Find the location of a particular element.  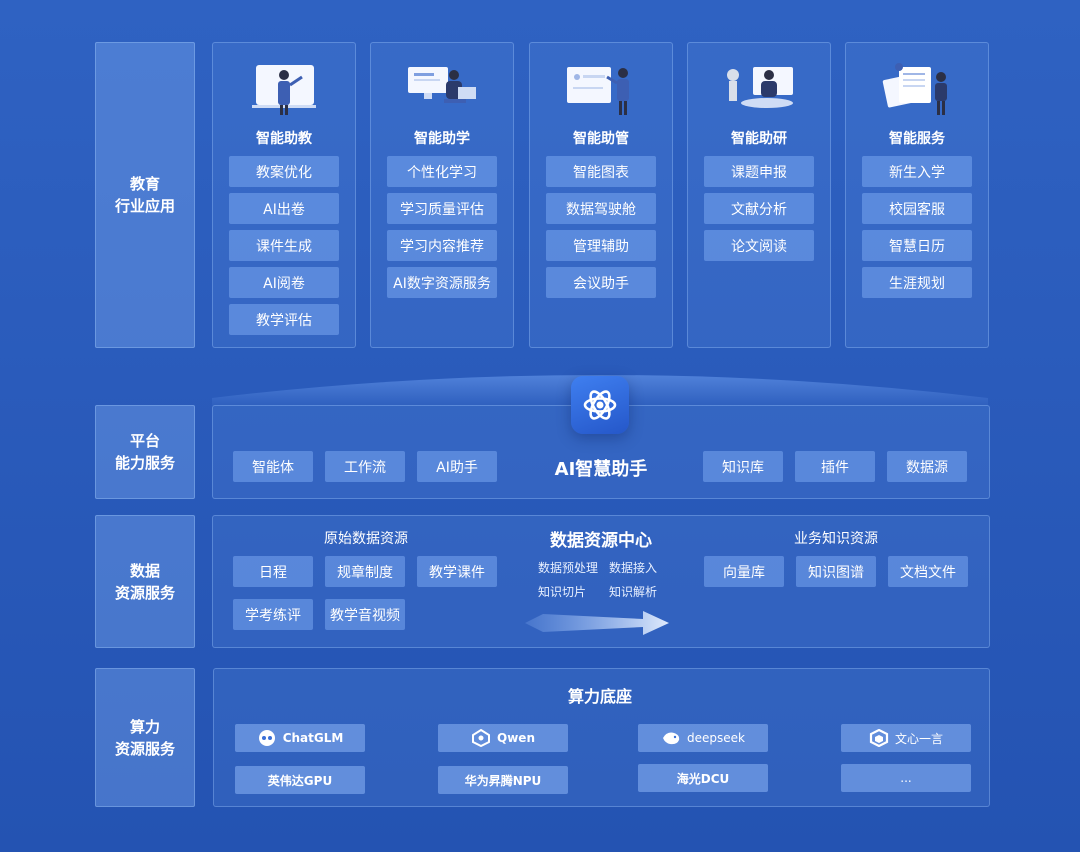

app-item: AI阅卷 is located at coordinates (284, 282).